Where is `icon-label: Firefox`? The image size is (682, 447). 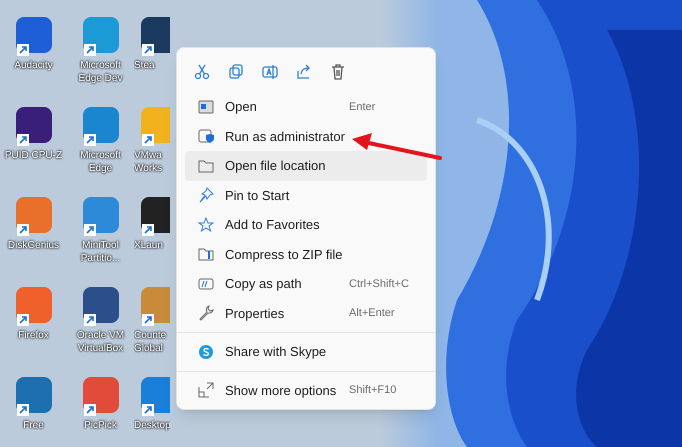 icon-label: Firefox is located at coordinates (33, 335).